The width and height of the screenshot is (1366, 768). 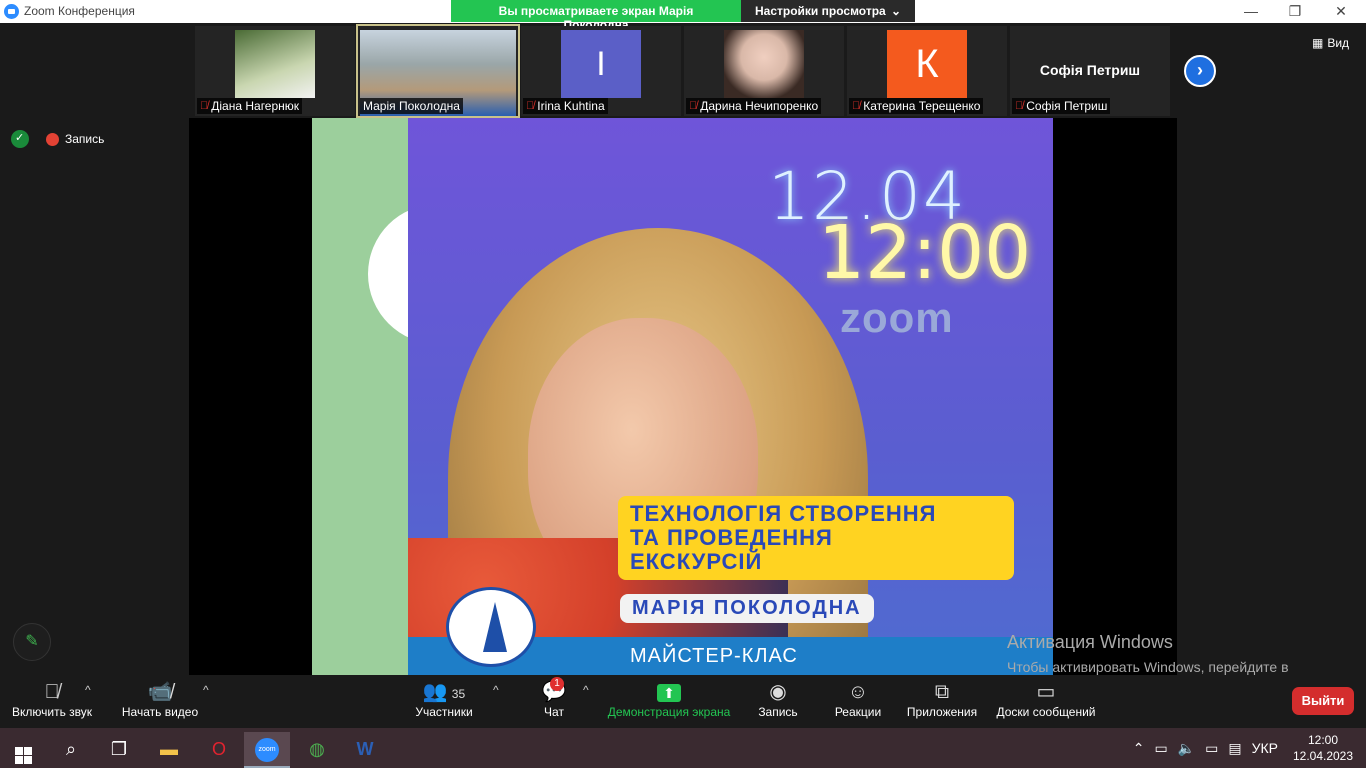 I want to click on chat-button: 💬 1 Чат, so click(x=554, y=698).